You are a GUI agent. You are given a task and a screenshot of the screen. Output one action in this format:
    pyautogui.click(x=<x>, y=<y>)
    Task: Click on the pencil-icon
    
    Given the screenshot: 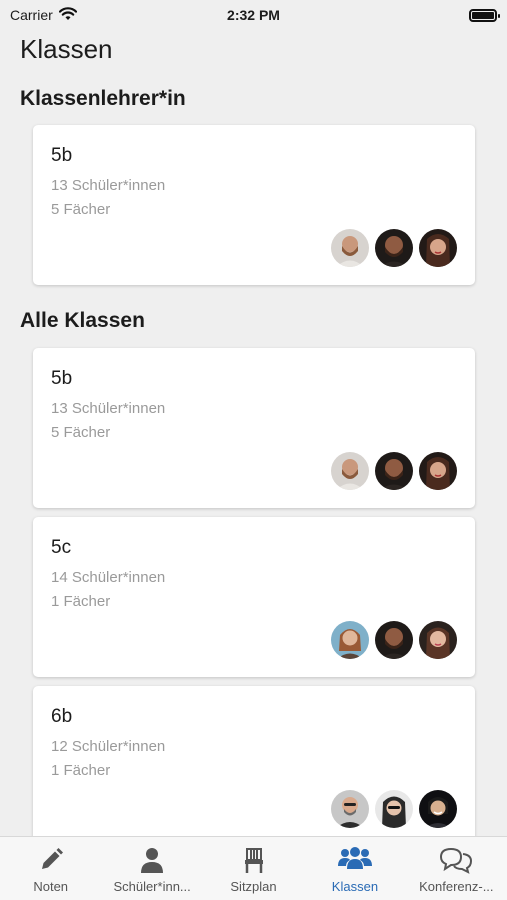 What is the action you would take?
    pyautogui.click(x=51, y=860)
    